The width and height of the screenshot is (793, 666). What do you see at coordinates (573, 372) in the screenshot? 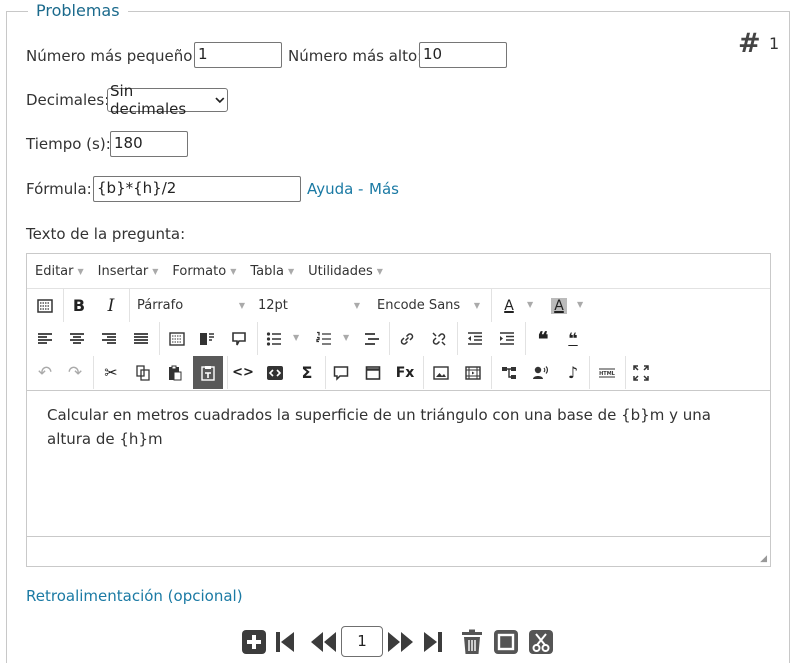
I see `music-note-icon: ♪` at bounding box center [573, 372].